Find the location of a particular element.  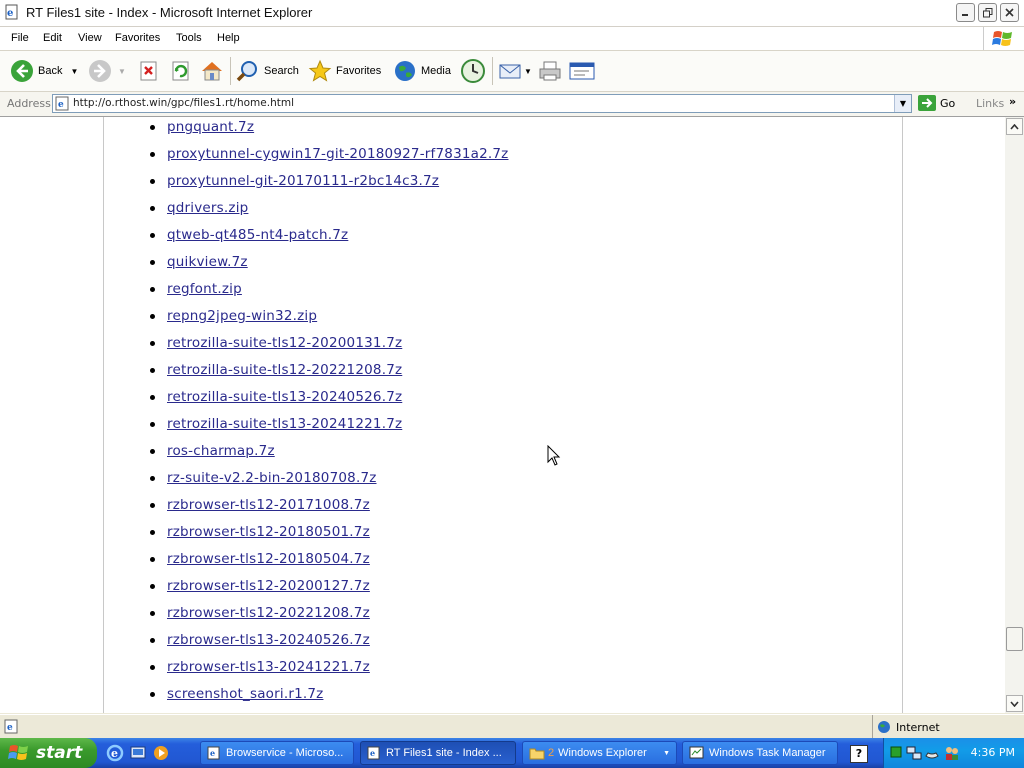

minimize-button is located at coordinates (965, 12).